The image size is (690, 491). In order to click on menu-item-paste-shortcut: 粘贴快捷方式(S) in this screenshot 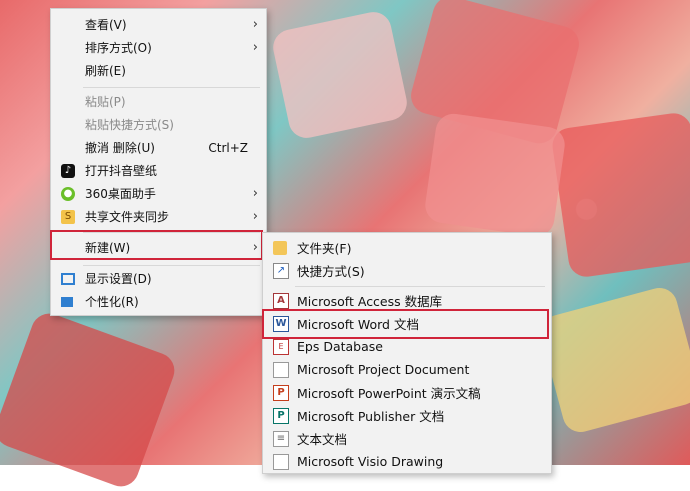, I will do `click(158, 124)`.